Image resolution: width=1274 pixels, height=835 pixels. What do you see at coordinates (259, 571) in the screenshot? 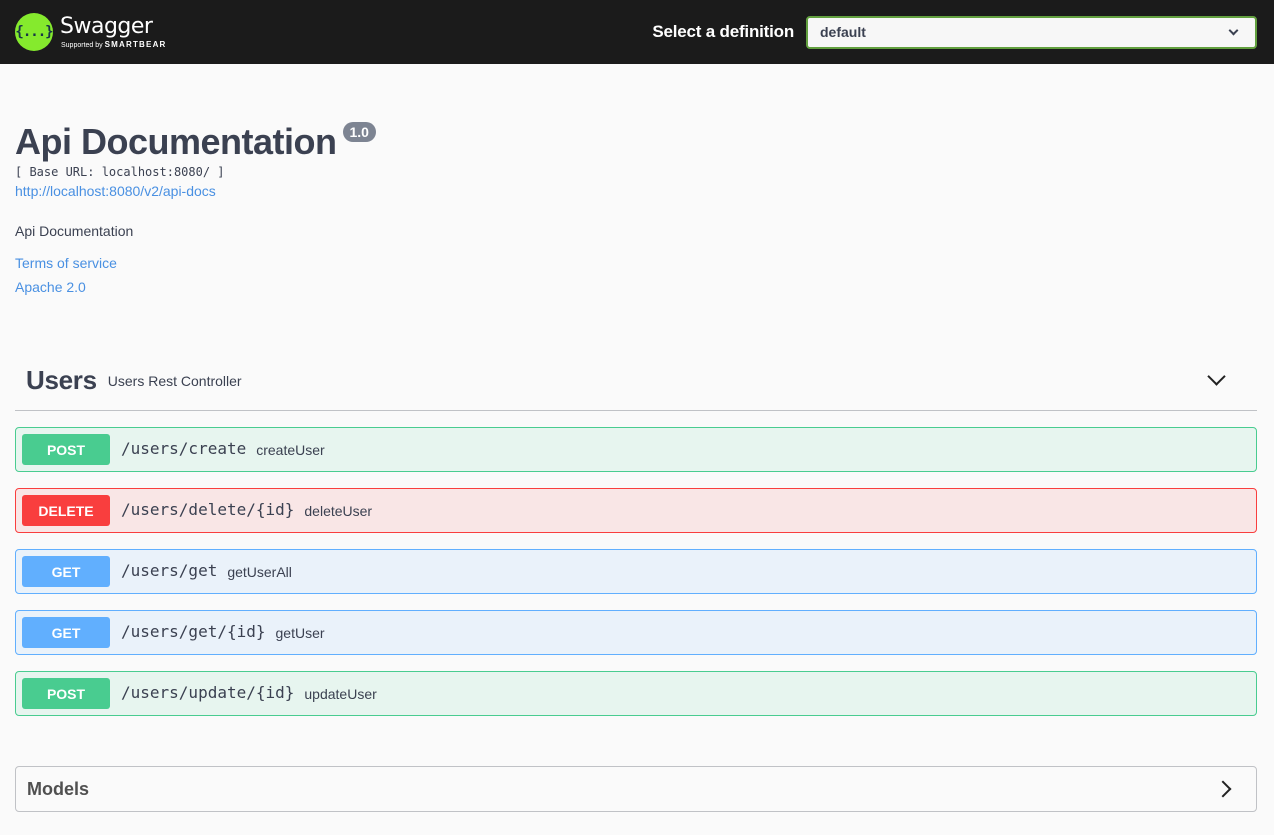
I see `operation-summary: getUserAll` at bounding box center [259, 571].